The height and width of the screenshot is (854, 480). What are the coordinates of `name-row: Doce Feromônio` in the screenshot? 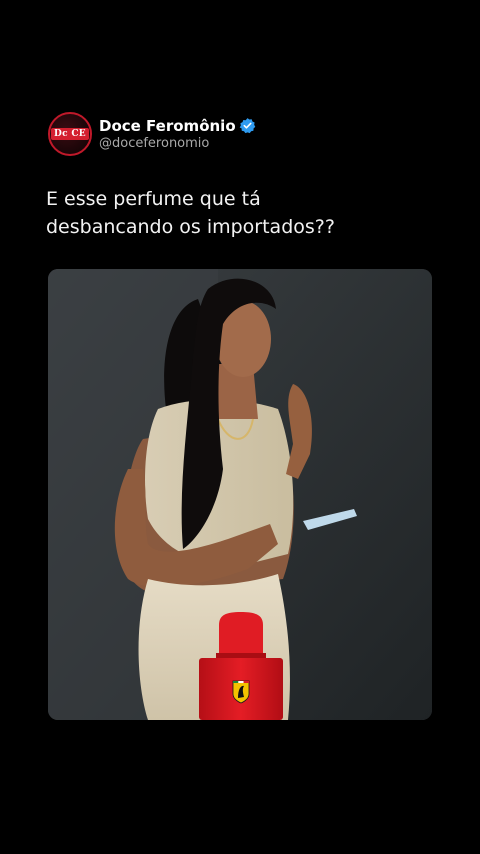 It's located at (177, 126).